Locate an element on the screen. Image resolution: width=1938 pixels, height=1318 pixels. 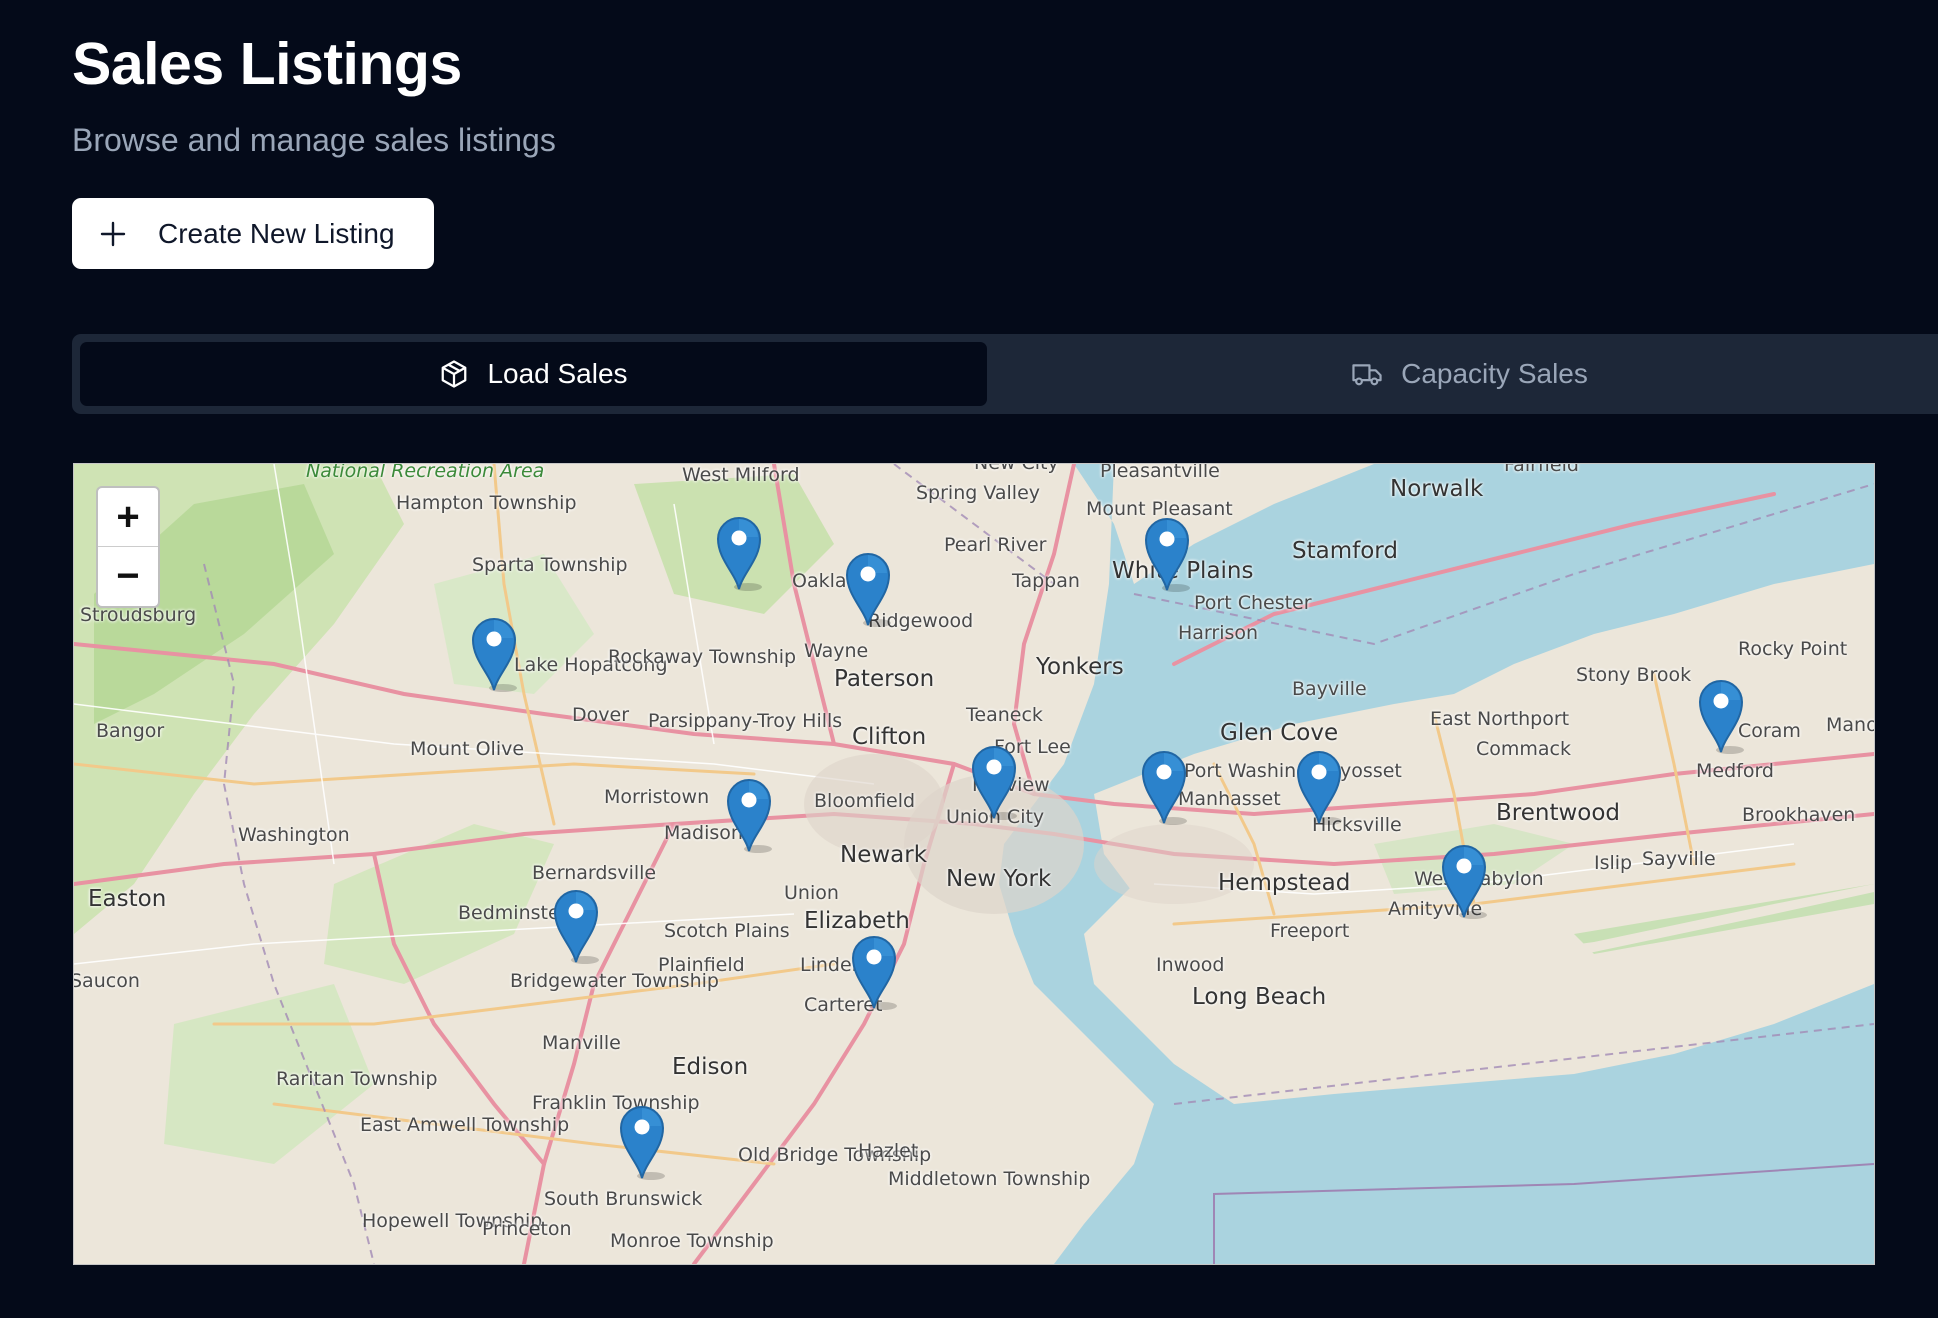
map-label: Bangor is located at coordinates (130, 731).